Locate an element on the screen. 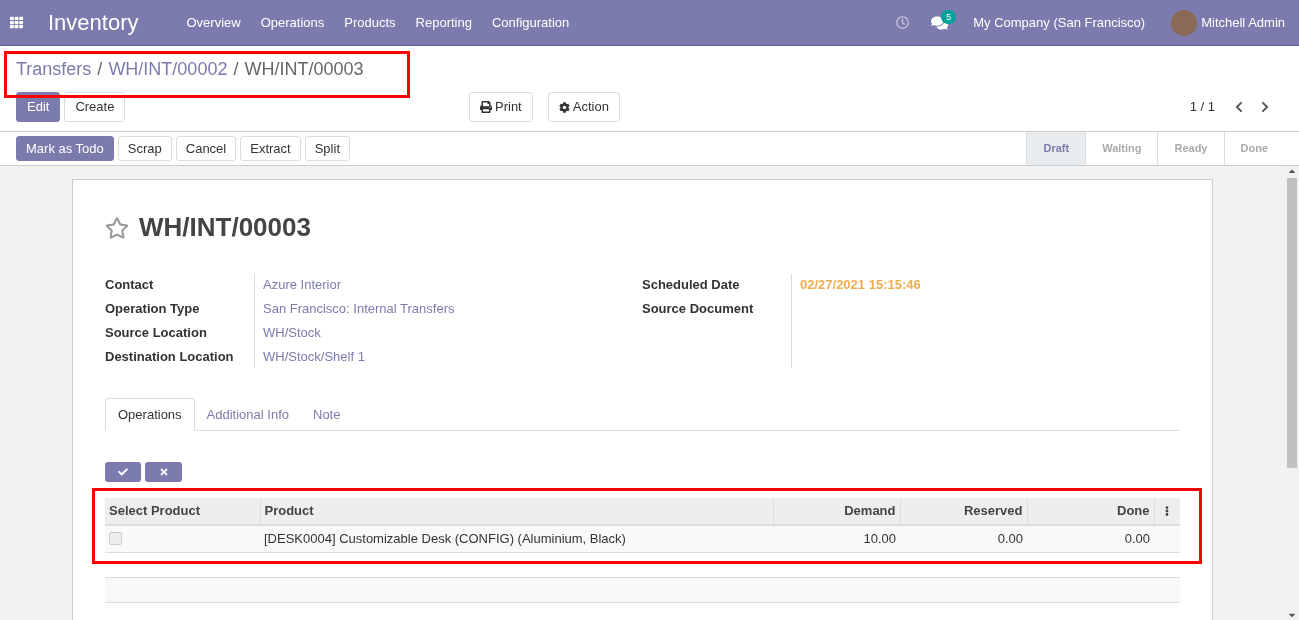 The image size is (1299, 620). field-label: Operation Type is located at coordinates (153, 309).